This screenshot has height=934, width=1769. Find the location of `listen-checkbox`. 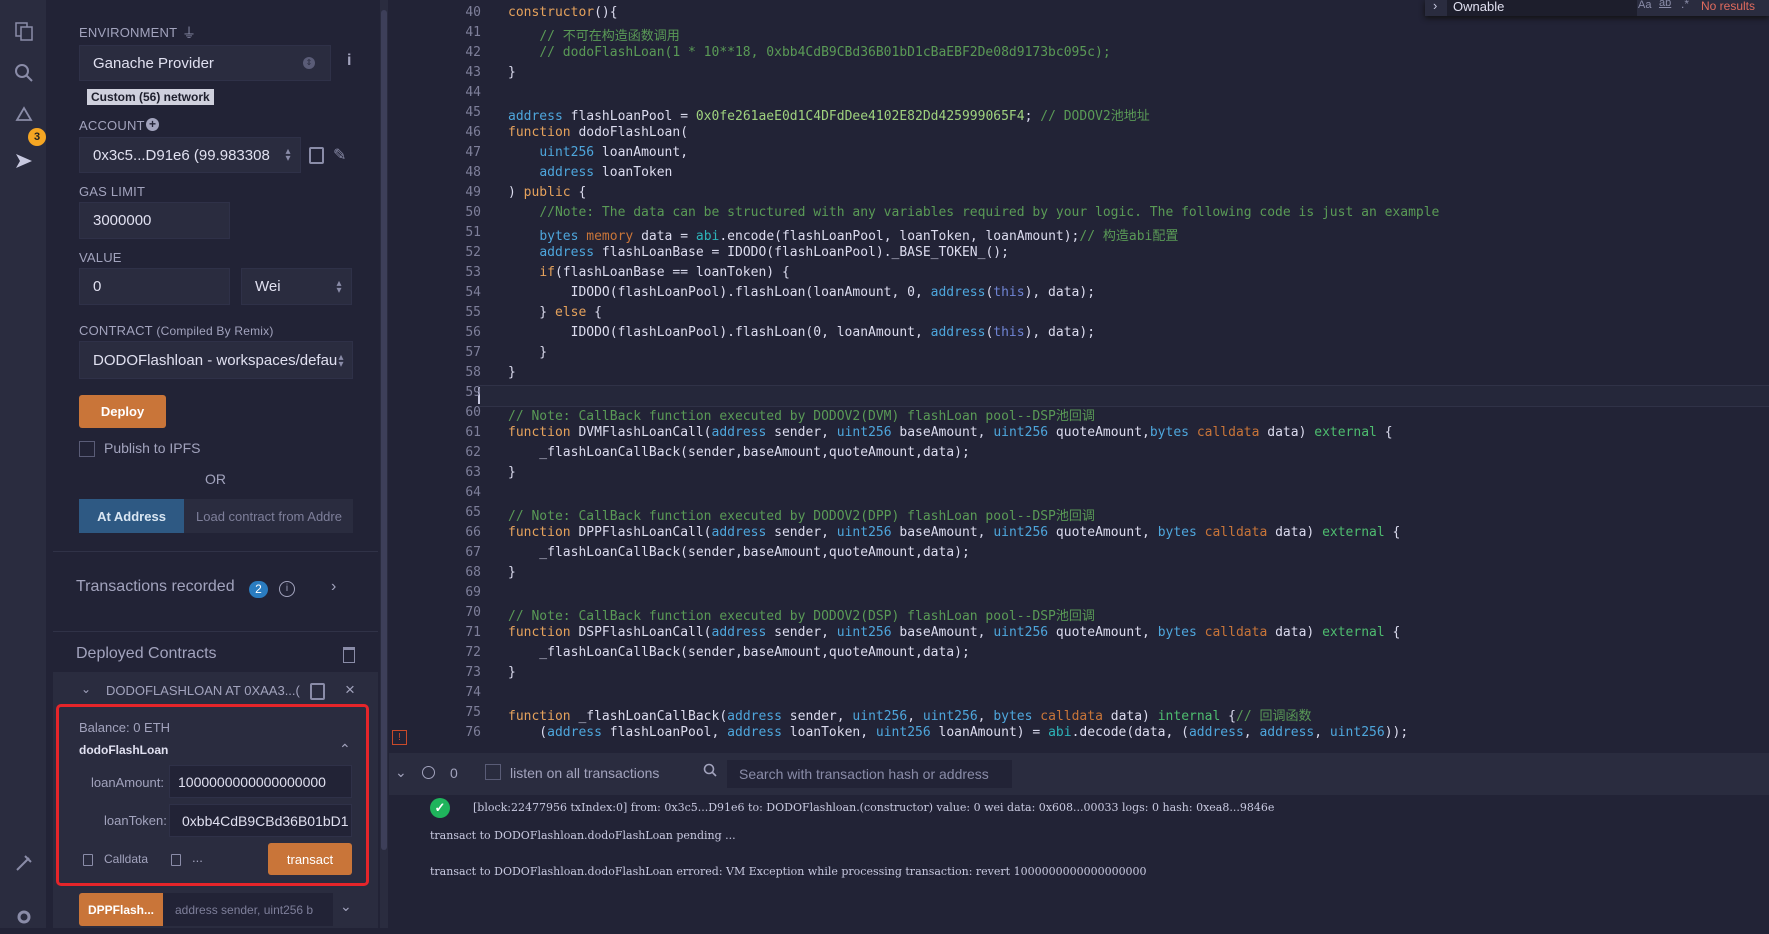

listen-checkbox is located at coordinates (493, 772).